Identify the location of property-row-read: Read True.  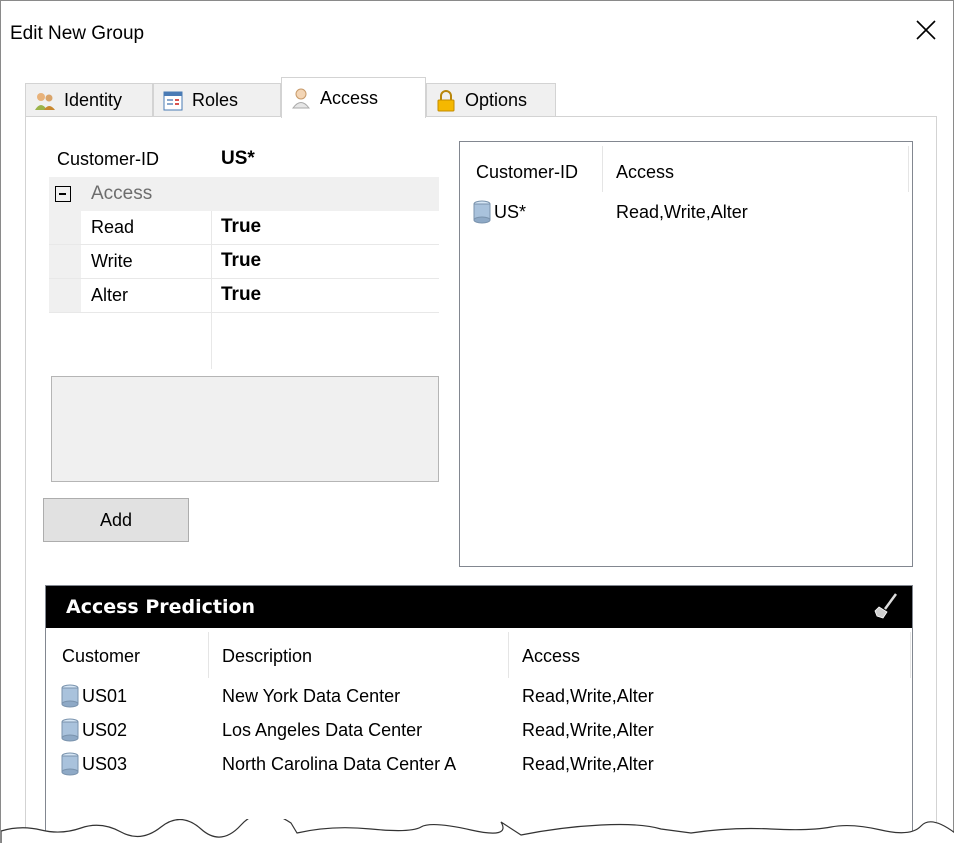
(244, 228).